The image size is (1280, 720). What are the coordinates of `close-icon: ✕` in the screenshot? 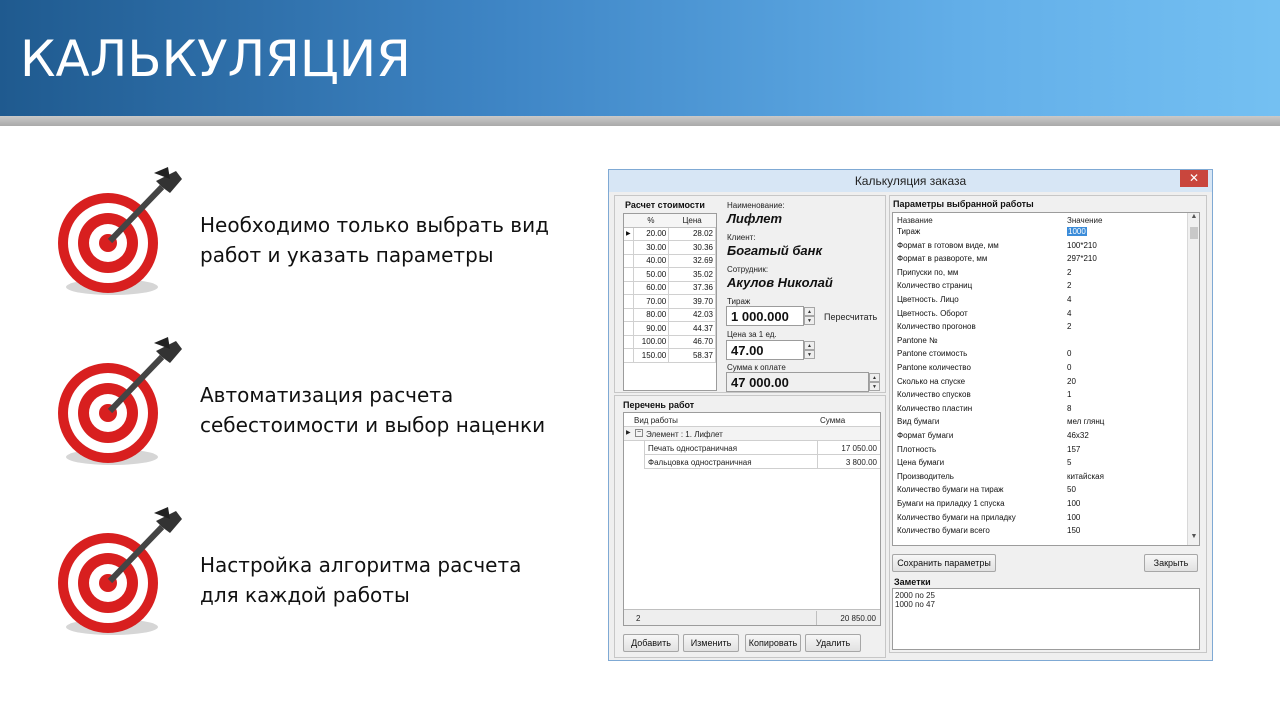 It's located at (1194, 178).